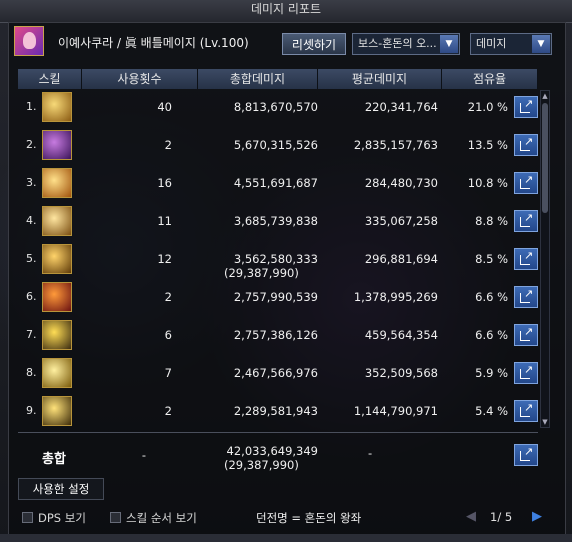 This screenshot has height=542, width=572. I want to click on row-average: 1,144,790,971, so click(395, 411).